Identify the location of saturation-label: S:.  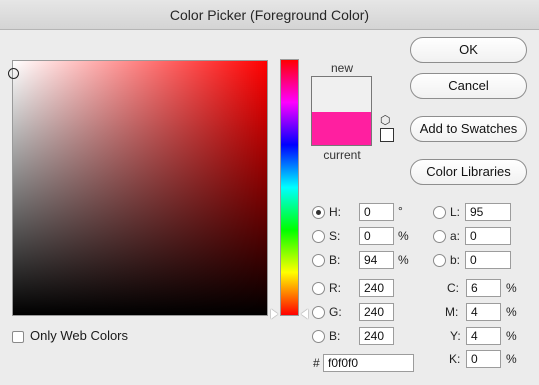
(335, 236).